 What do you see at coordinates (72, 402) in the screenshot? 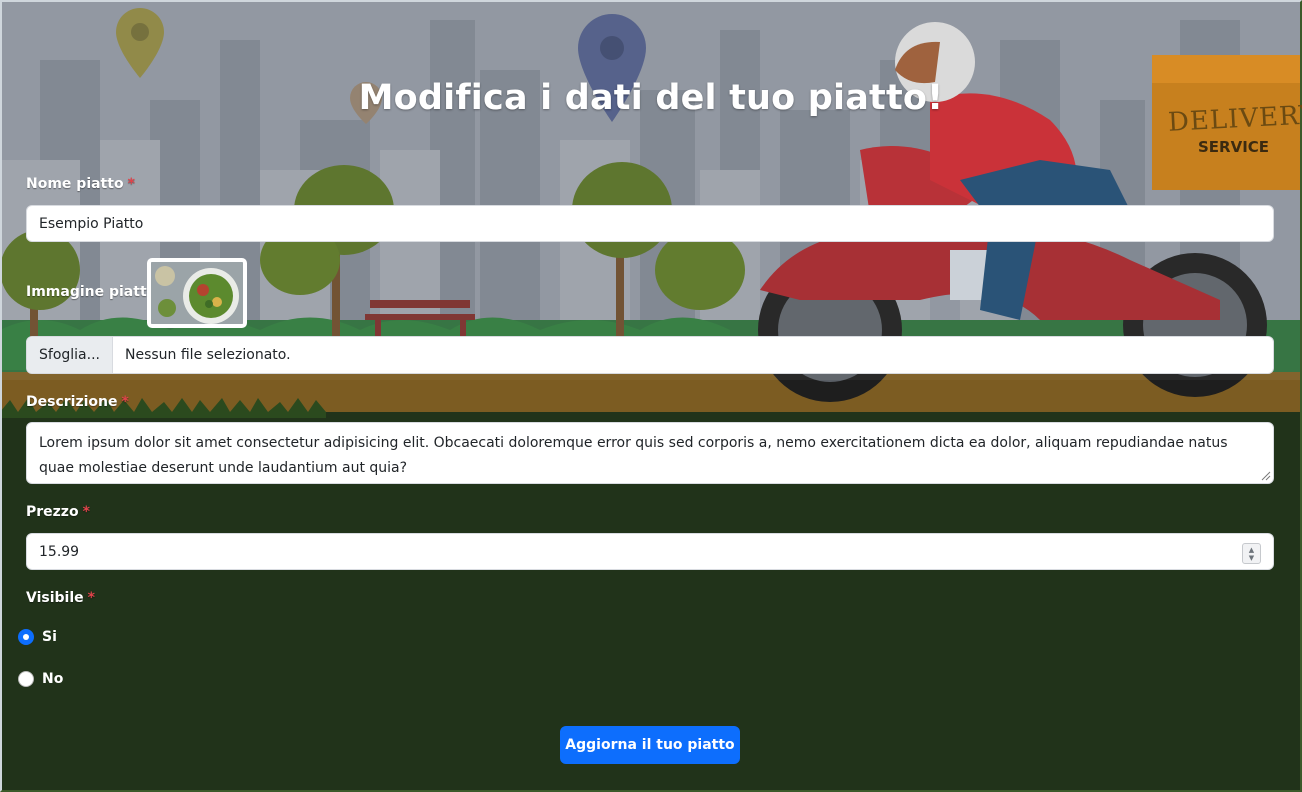
I see `description-label-text: Descrizione` at bounding box center [72, 402].